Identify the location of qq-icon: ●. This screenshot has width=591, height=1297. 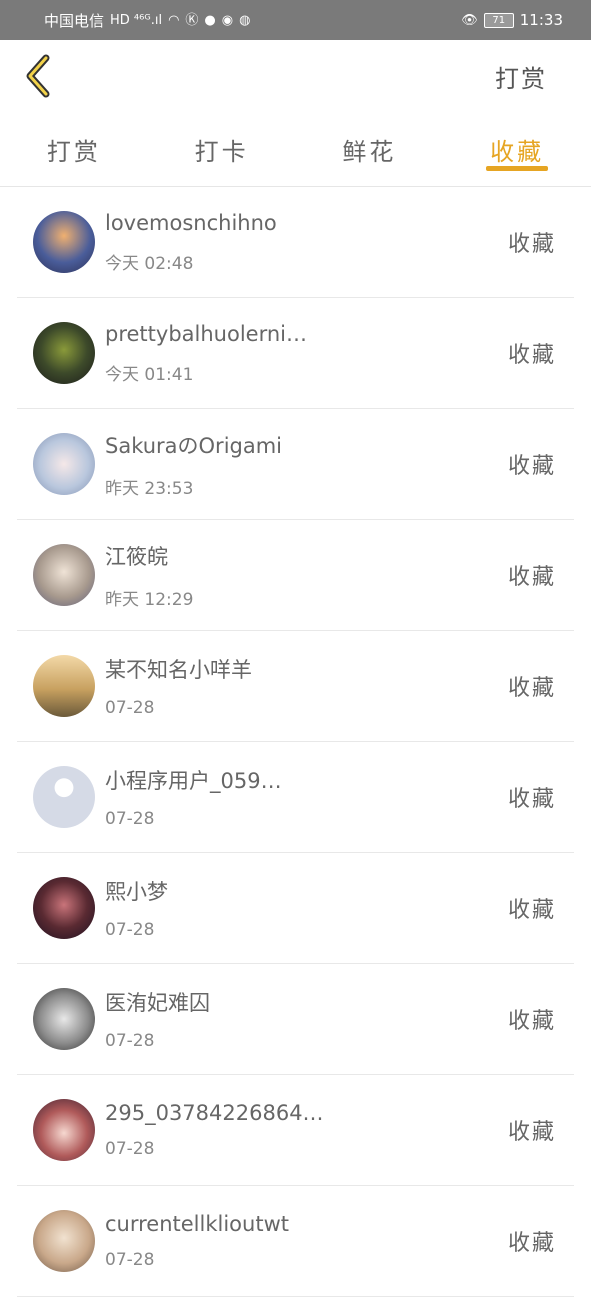
(210, 20).